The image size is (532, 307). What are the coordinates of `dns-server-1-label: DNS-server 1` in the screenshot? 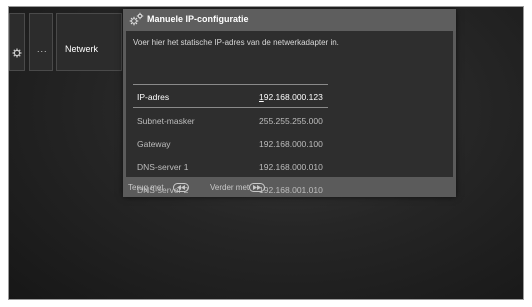 It's located at (163, 167).